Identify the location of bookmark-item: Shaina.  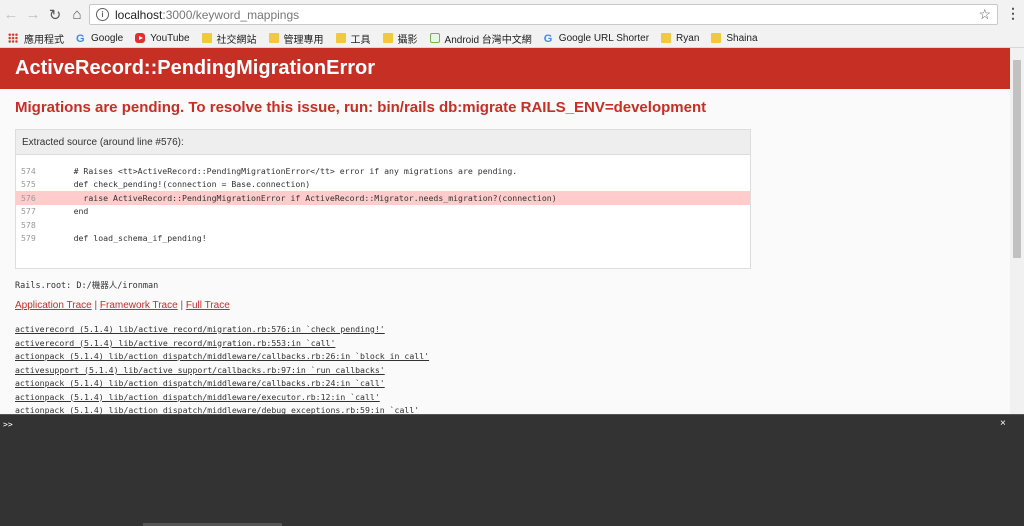
(734, 38).